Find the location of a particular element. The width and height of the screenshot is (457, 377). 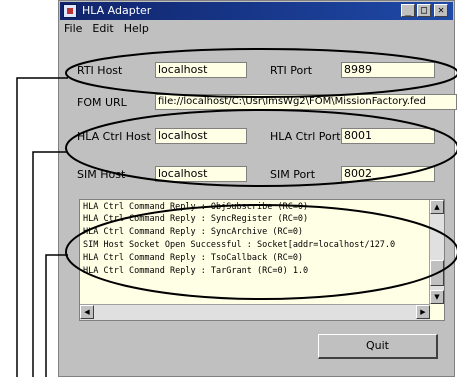

callout-leader-rti is located at coordinates (42, 227).